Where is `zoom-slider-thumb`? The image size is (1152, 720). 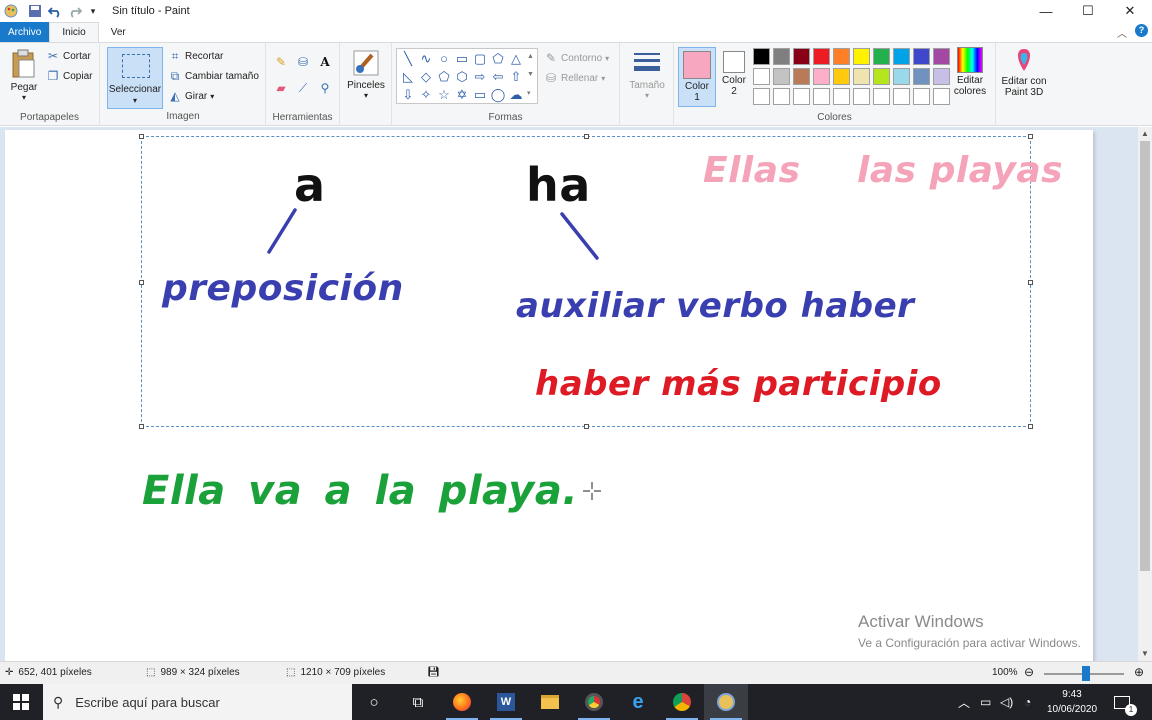 zoom-slider-thumb is located at coordinates (1086, 673).